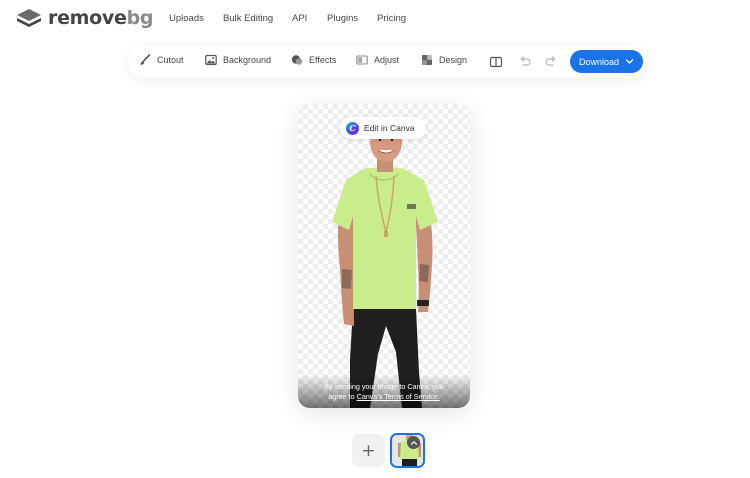 The image size is (750, 478). I want to click on add-image-button: +, so click(368, 450).